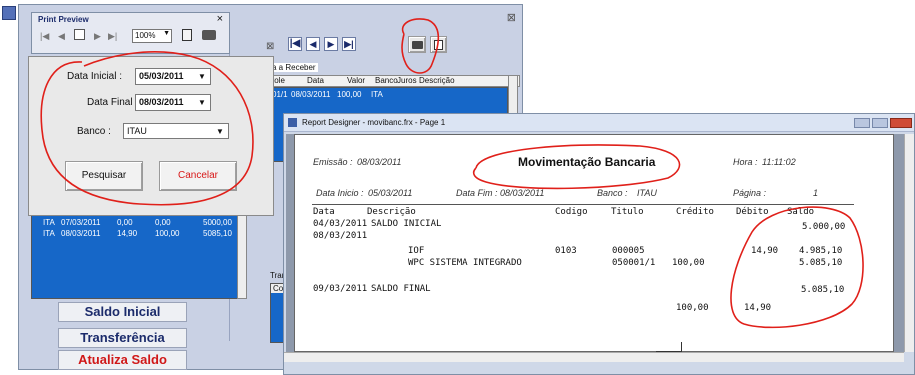 This screenshot has width=915, height=375. Describe the element at coordinates (147, 128) in the screenshot. I see `annotation-circle-filter` at that location.